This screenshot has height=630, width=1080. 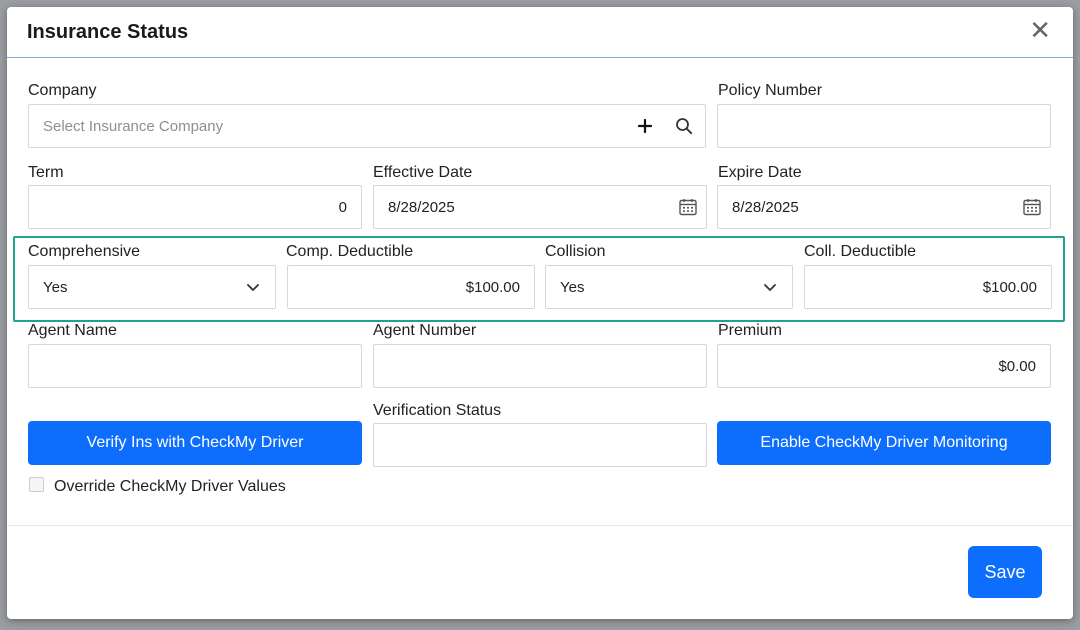 I want to click on effective-date-value: 8/28/2025, so click(x=421, y=207).